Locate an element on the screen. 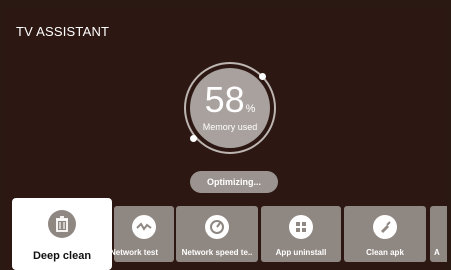 The width and height of the screenshot is (451, 270). tool-network-speed-test: Network speed te.. is located at coordinates (217, 234).